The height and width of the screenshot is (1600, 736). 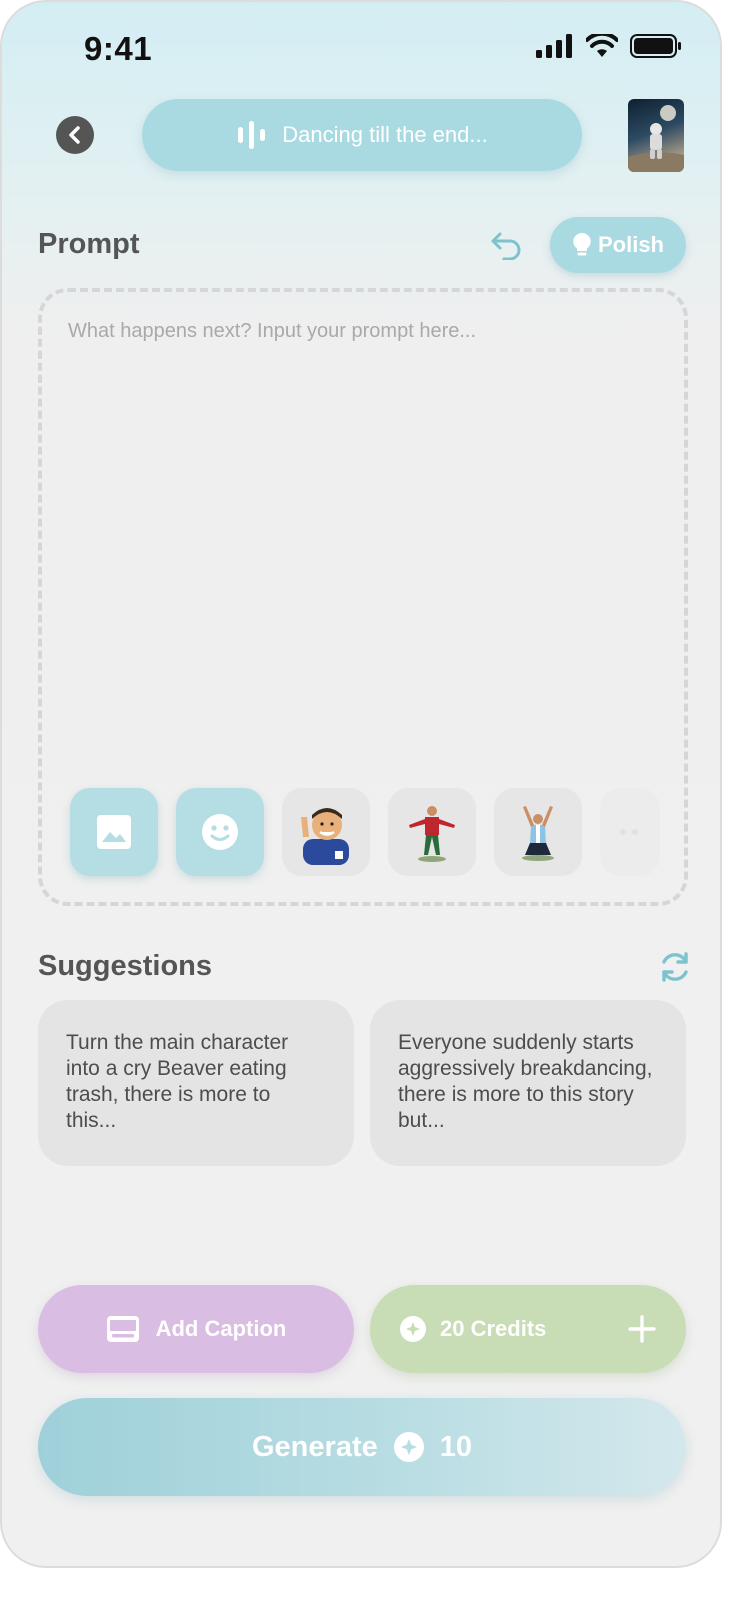 I want to click on attachment-row, so click(x=365, y=832).